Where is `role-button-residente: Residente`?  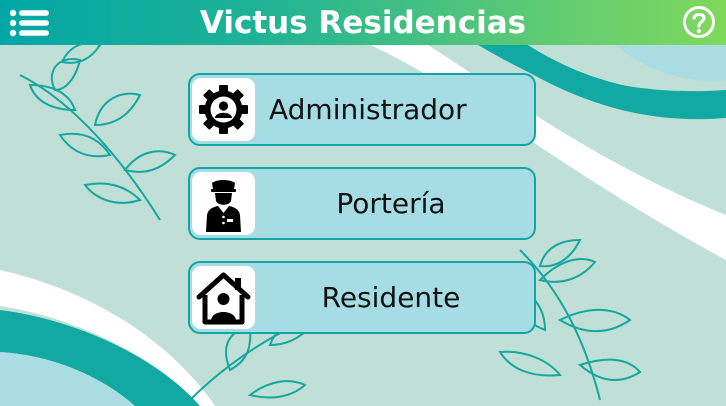 role-button-residente: Residente is located at coordinates (362, 297).